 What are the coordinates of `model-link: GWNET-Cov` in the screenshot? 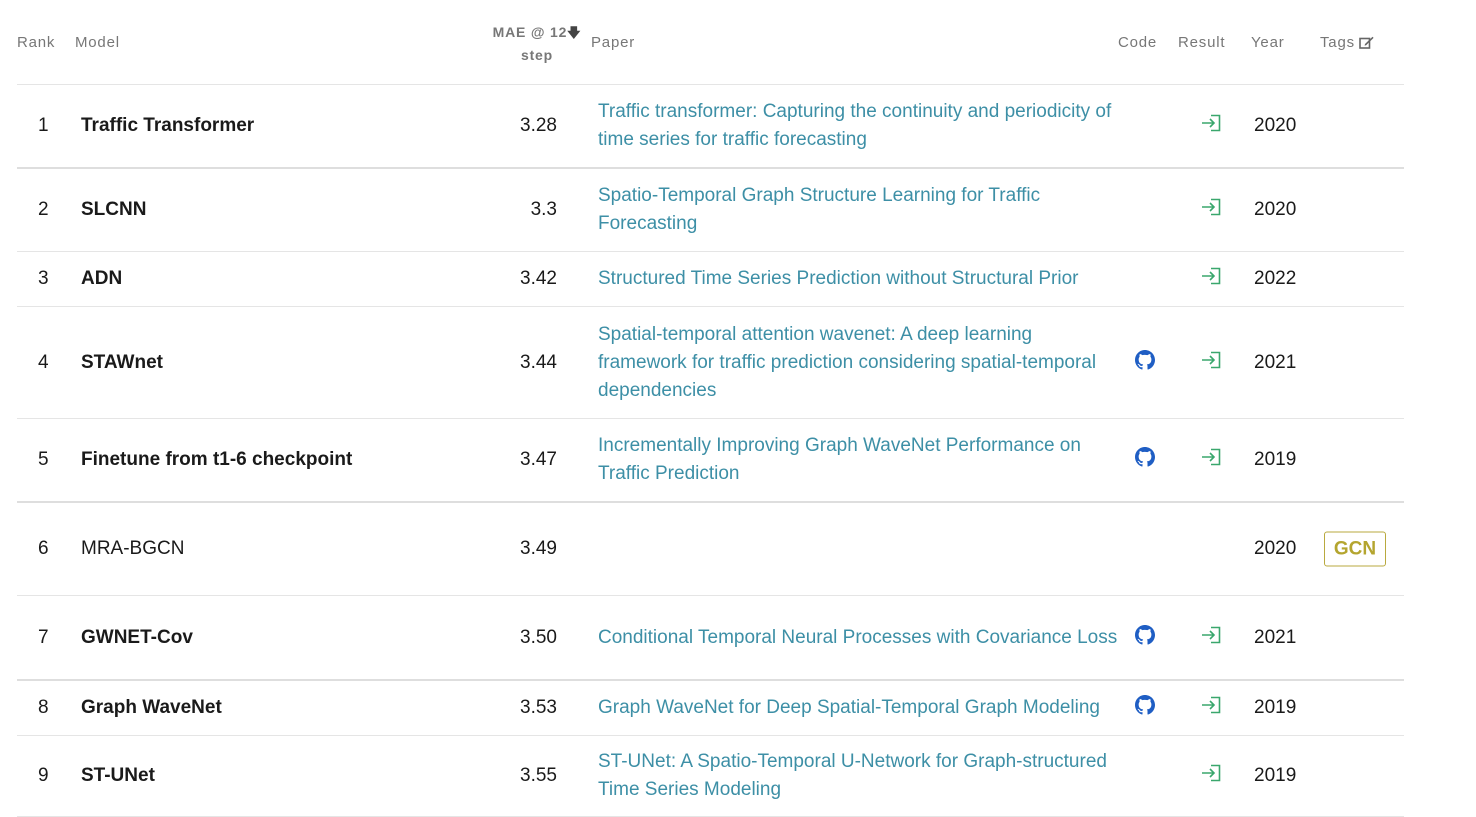 It's located at (137, 638).